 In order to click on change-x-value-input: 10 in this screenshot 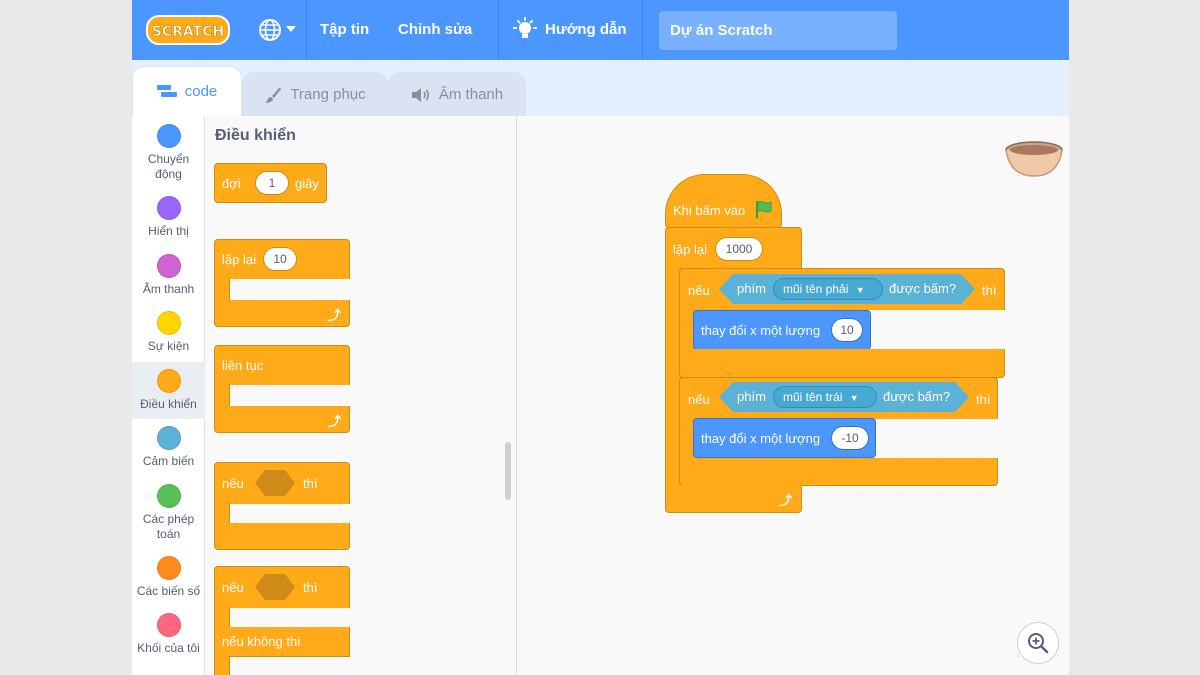, I will do `click(847, 330)`.